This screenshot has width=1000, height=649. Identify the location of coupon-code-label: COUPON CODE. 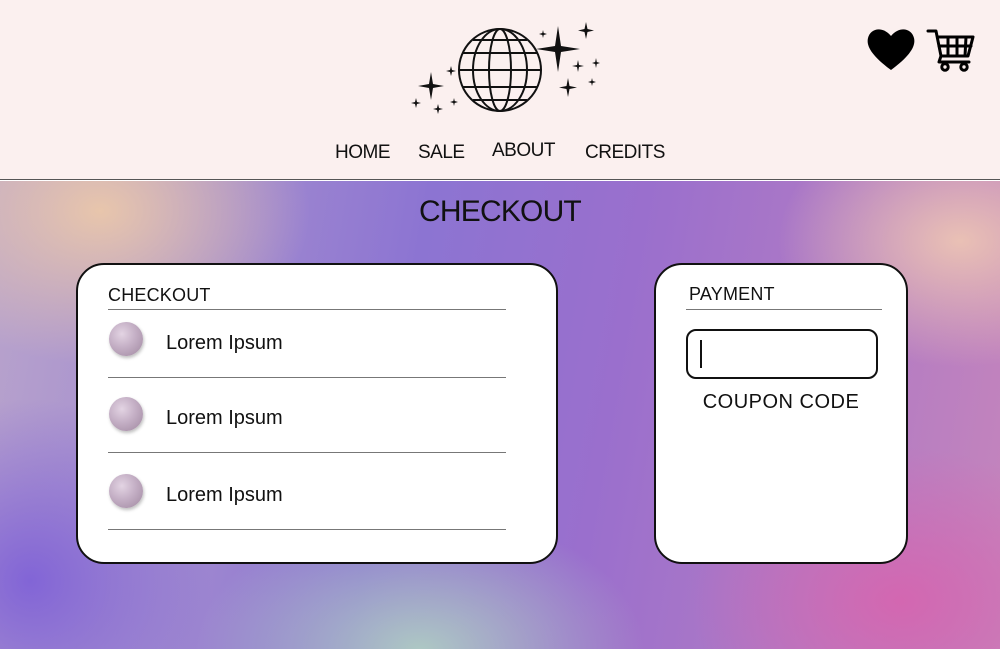
(781, 402).